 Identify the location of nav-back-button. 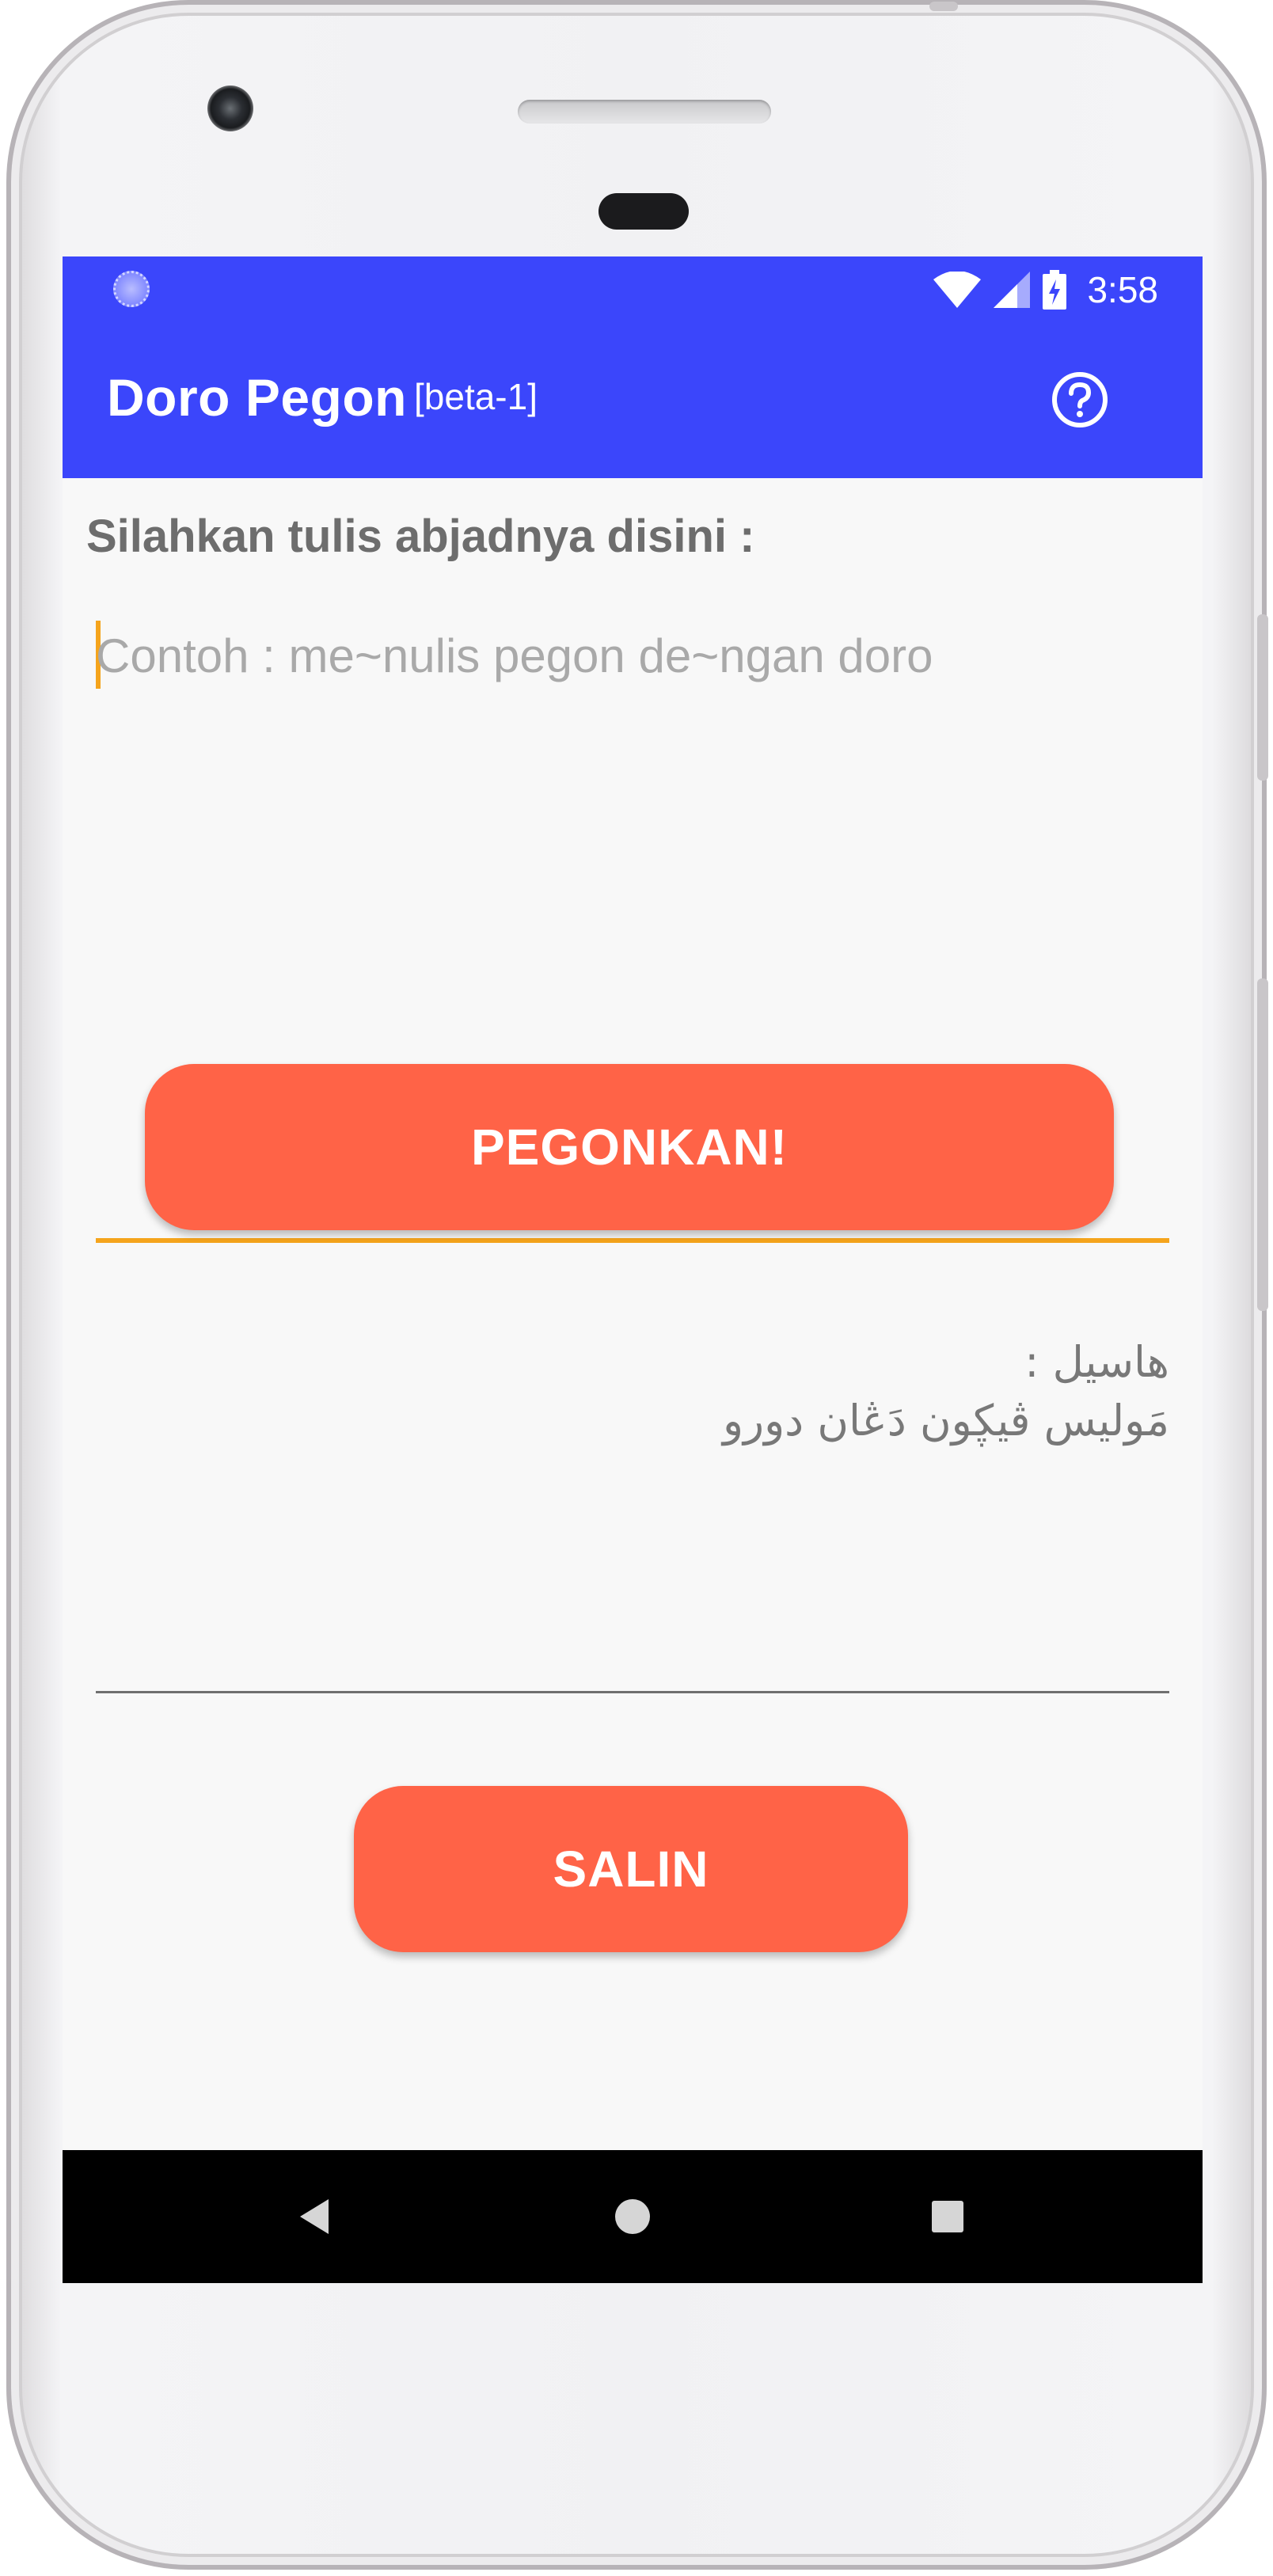
(314, 2216).